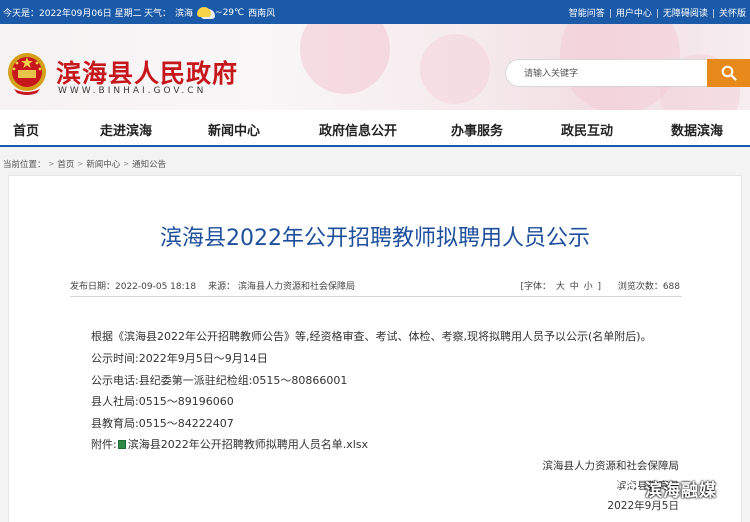  What do you see at coordinates (376, 296) in the screenshot?
I see `meta-divider` at bounding box center [376, 296].